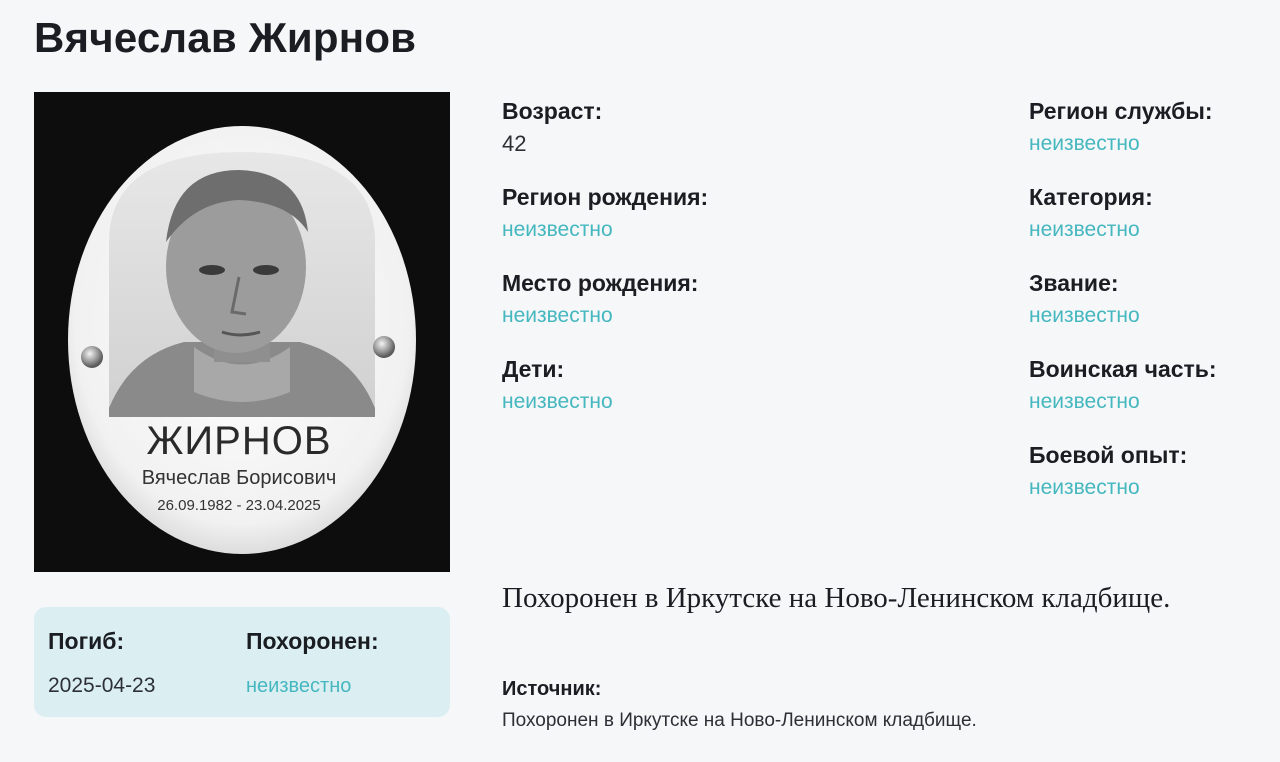 The width and height of the screenshot is (1280, 762). What do you see at coordinates (1123, 385) in the screenshot?
I see `field-military-unit: Воинская часть: неизвестно` at bounding box center [1123, 385].